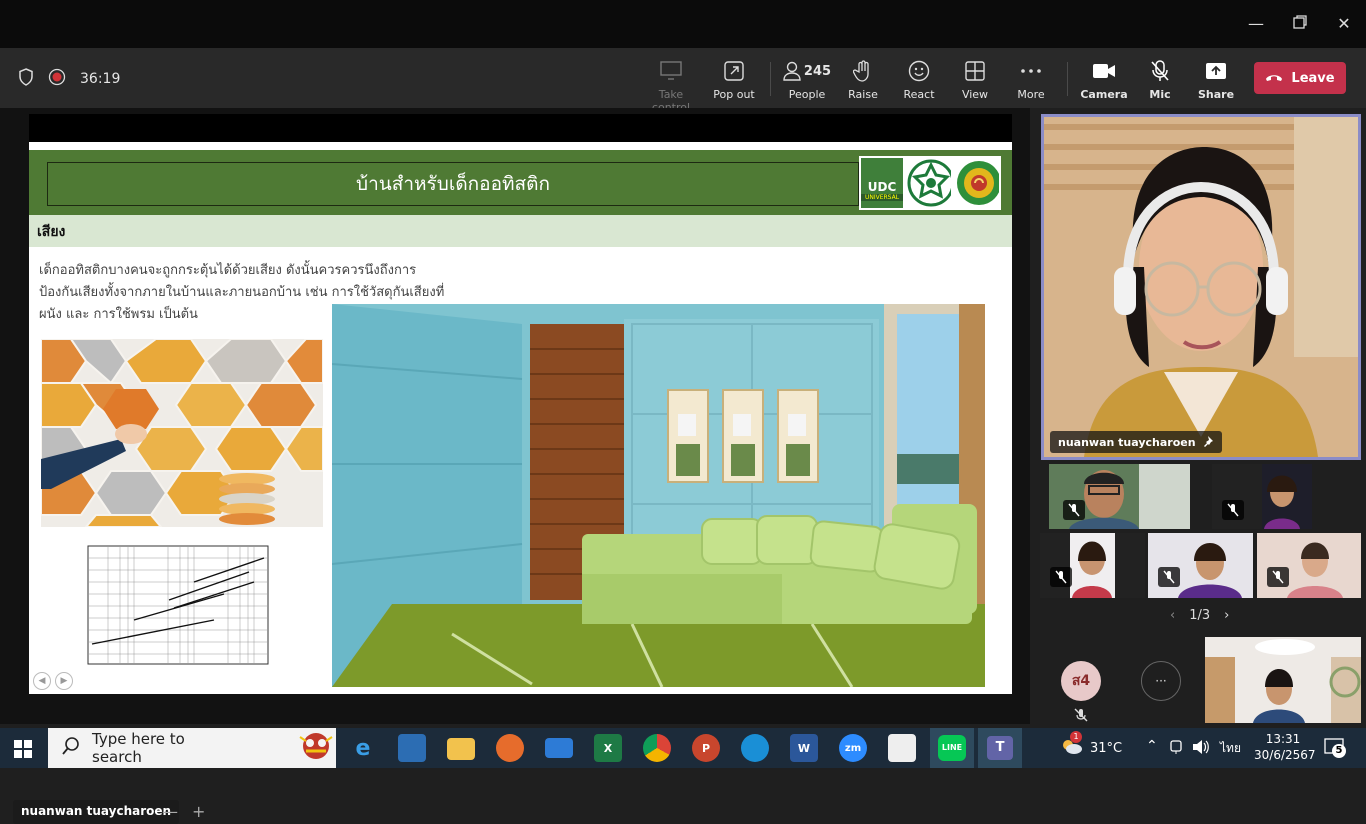 This screenshot has height=824, width=1366. What do you see at coordinates (1152, 746) in the screenshot?
I see `chevron-up-icon: ⌃` at bounding box center [1152, 746].